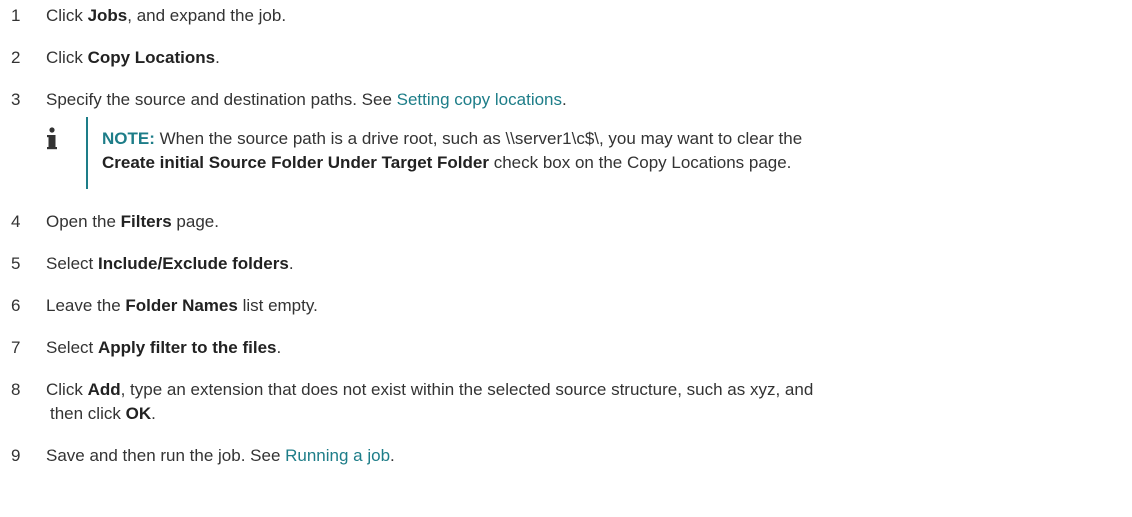 This screenshot has height=517, width=1132. Describe the element at coordinates (104, 389) in the screenshot. I see `ui-term: Add` at that location.